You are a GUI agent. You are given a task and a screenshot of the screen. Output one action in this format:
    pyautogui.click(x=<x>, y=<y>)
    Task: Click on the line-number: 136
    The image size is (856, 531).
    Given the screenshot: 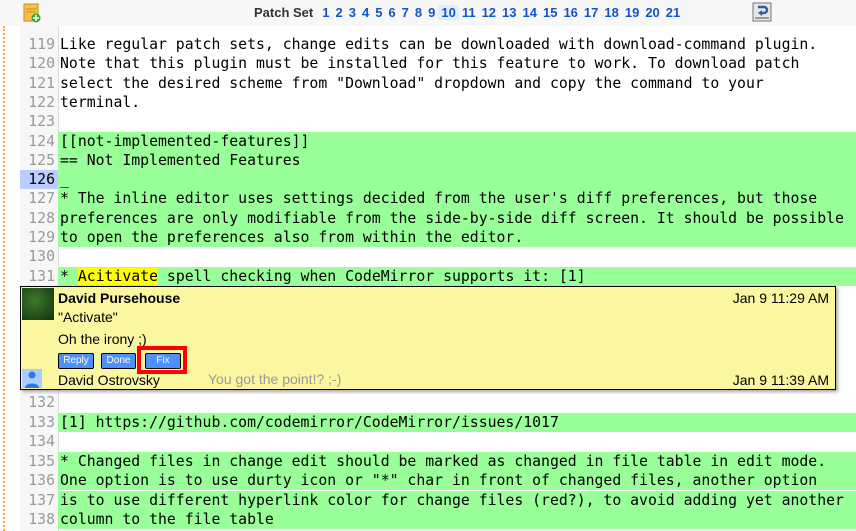 What is the action you would take?
    pyautogui.click(x=37, y=480)
    